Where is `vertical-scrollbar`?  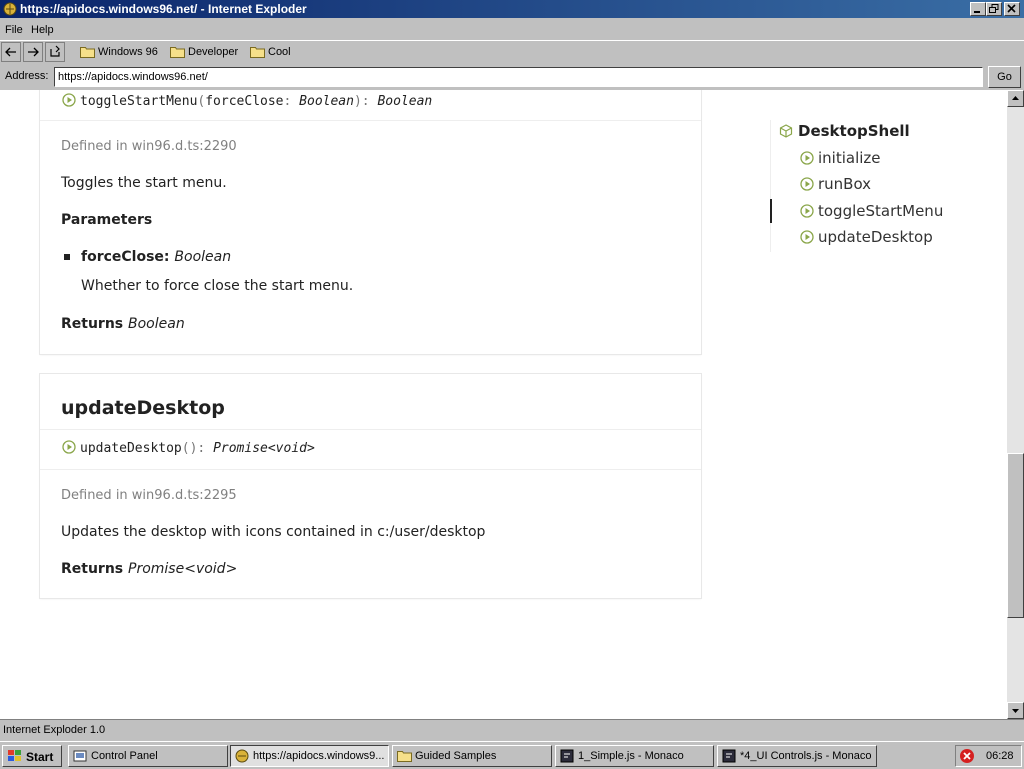 vertical-scrollbar is located at coordinates (1015, 404).